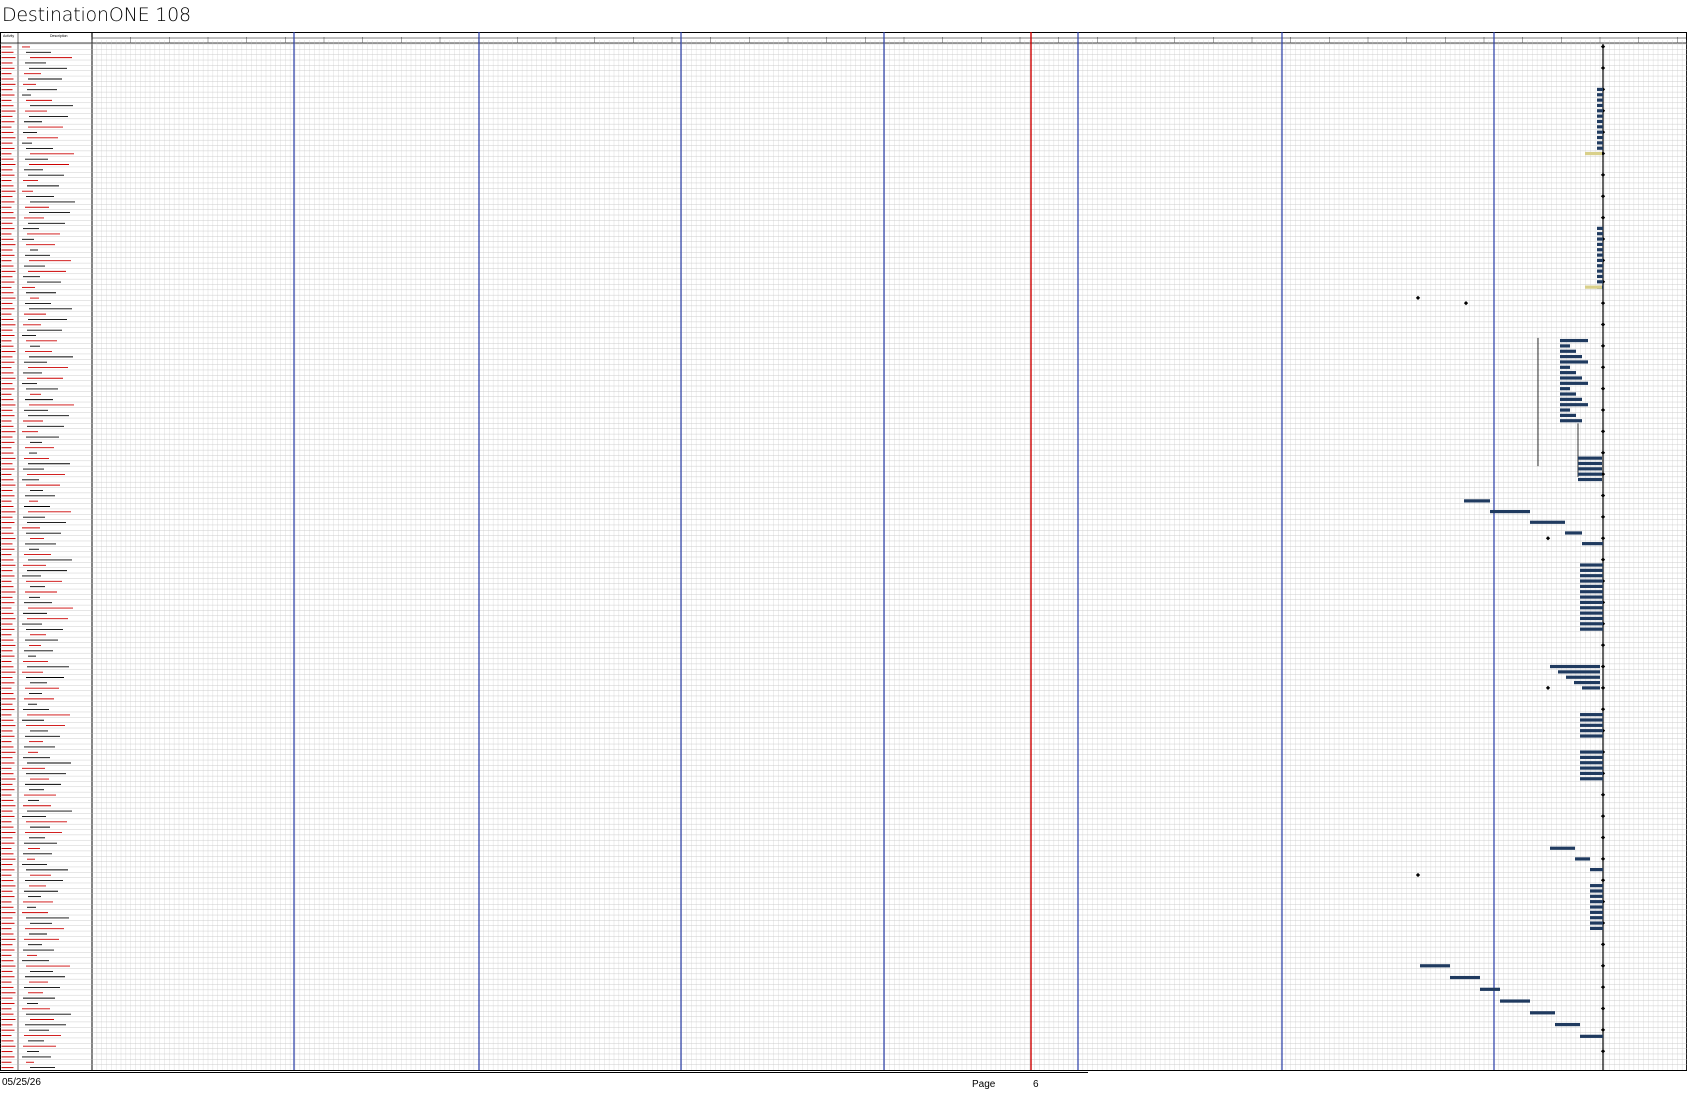 This screenshot has height=1097, width=1687. I want to click on column-header-description: Description, so click(59, 36).